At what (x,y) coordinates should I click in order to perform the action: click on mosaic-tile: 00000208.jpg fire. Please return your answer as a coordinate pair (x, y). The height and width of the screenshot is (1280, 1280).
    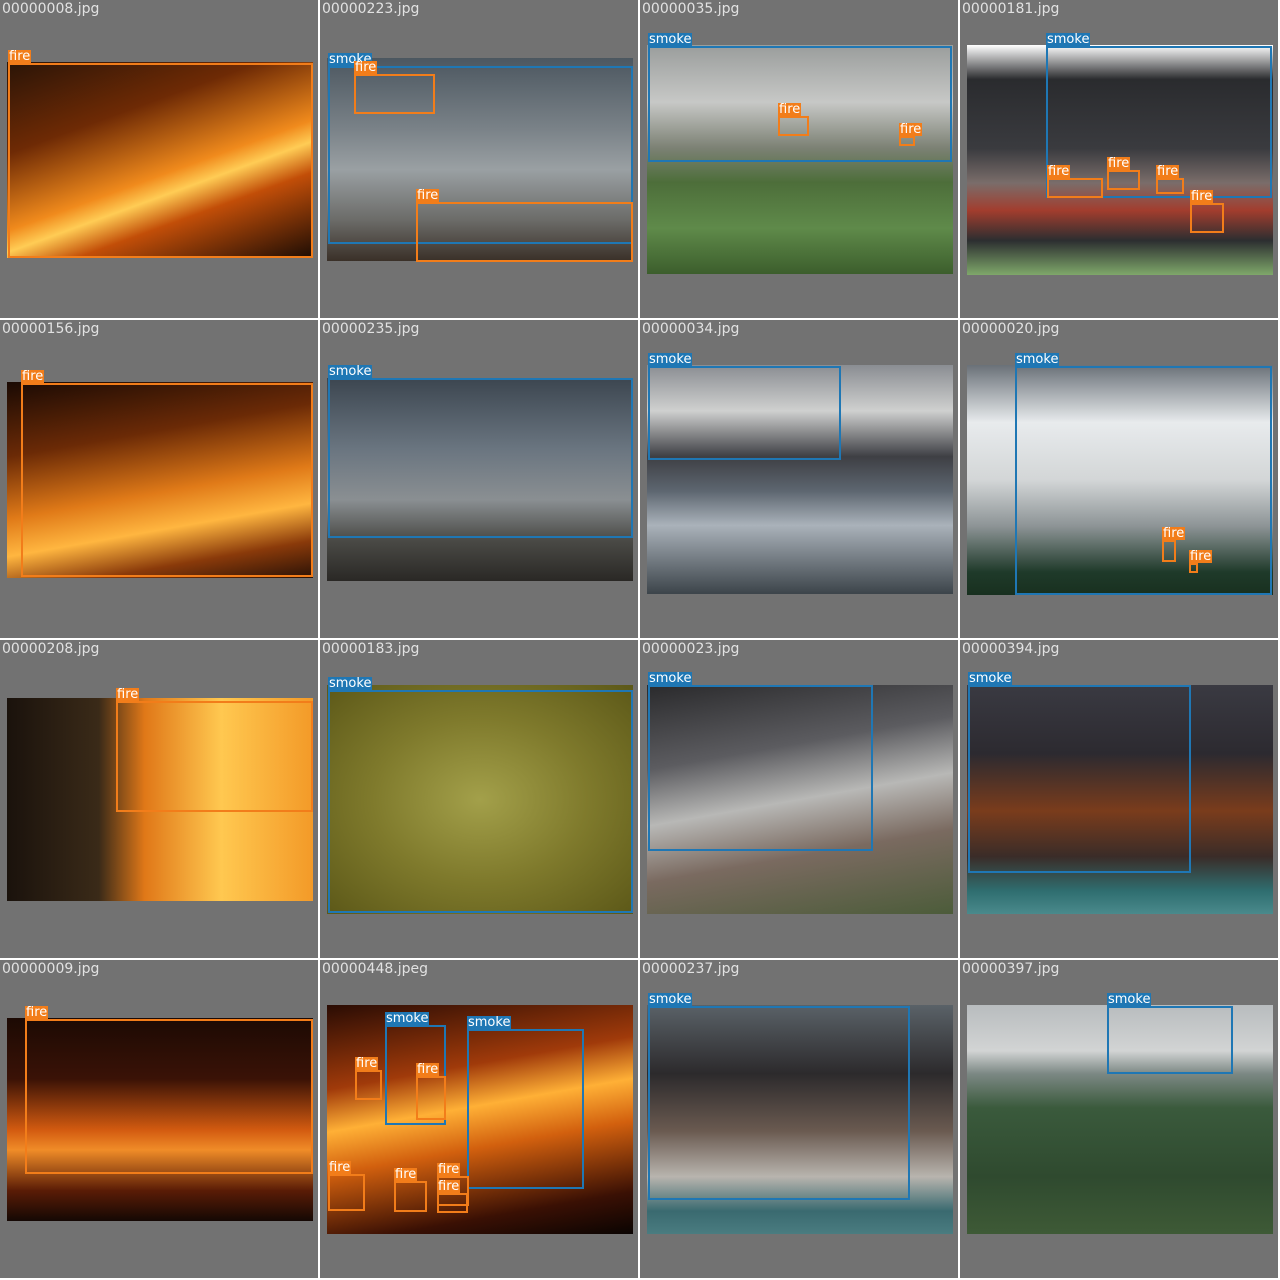
    Looking at the image, I should click on (159, 799).